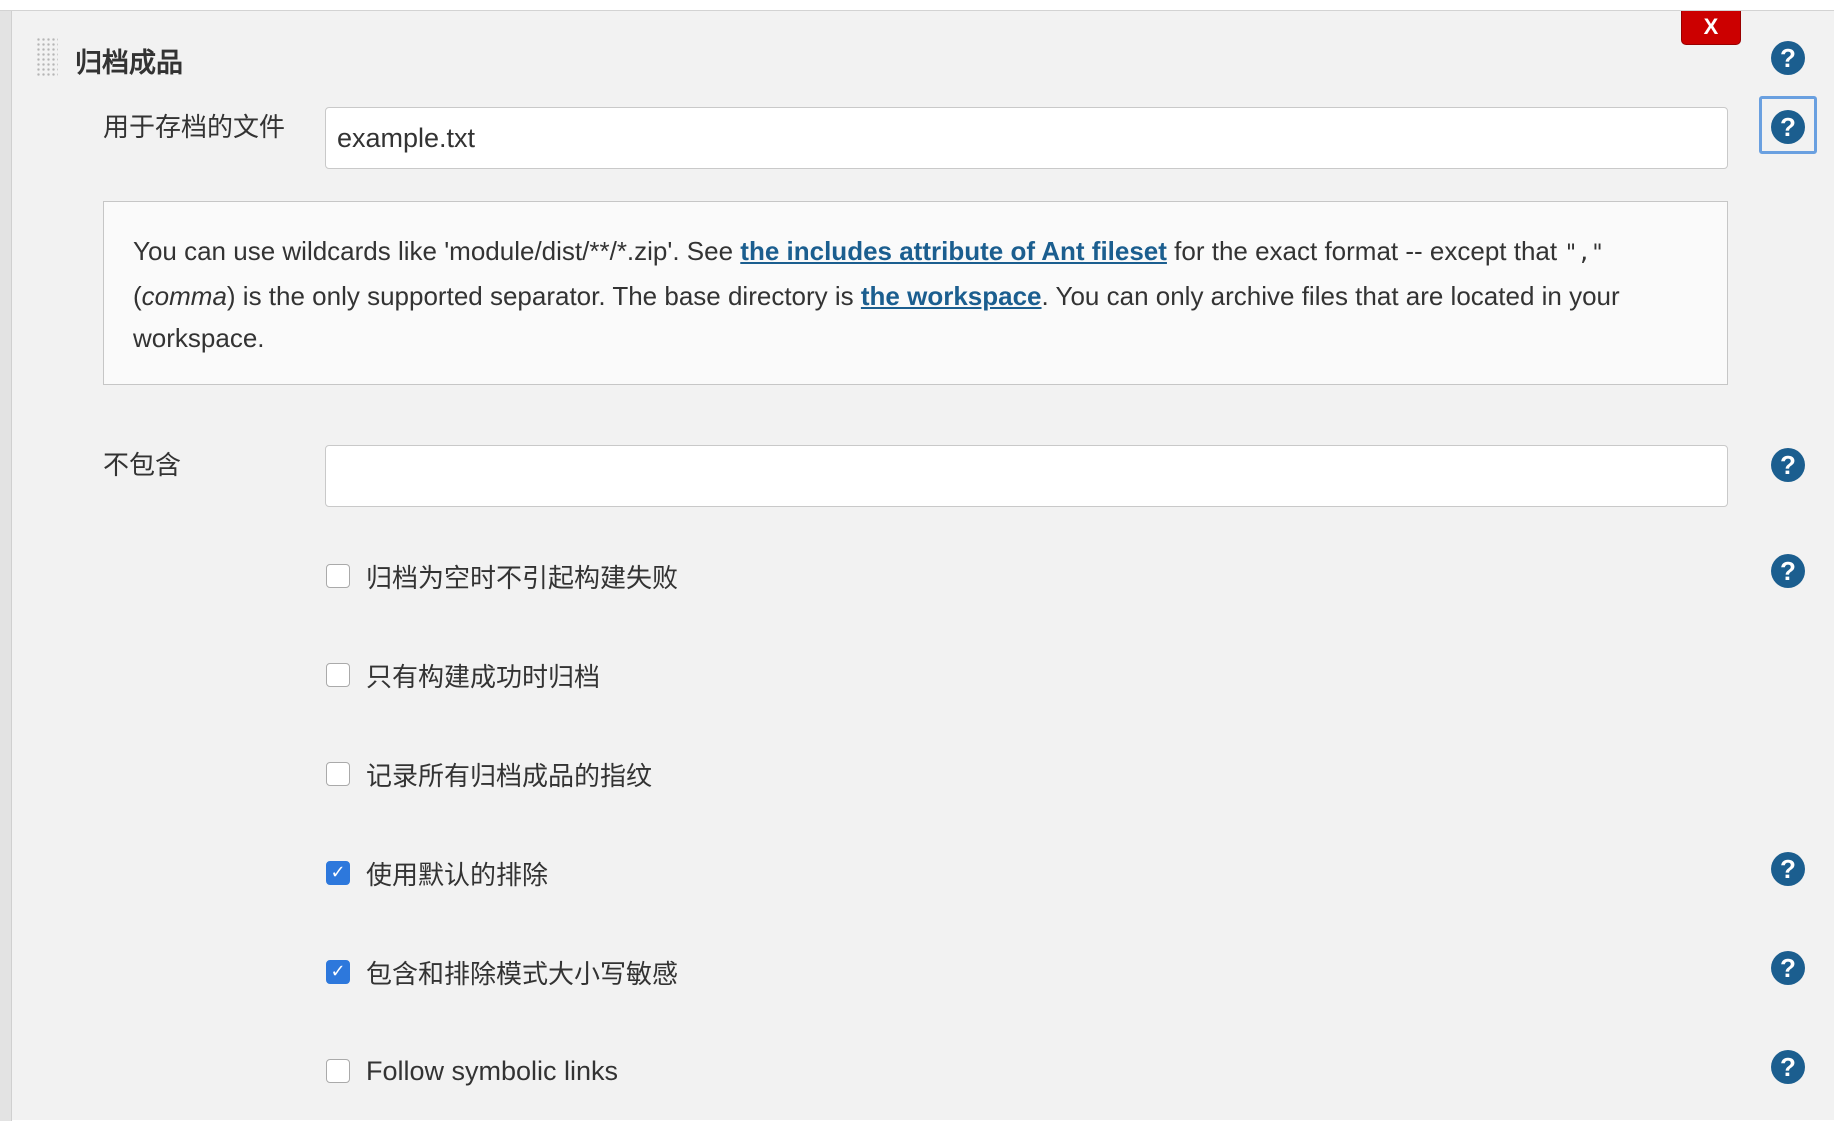 Image resolution: width=1834 pixels, height=1121 pixels. What do you see at coordinates (522, 576) in the screenshot?
I see `option-label: 归档为空时不引起构建失败` at bounding box center [522, 576].